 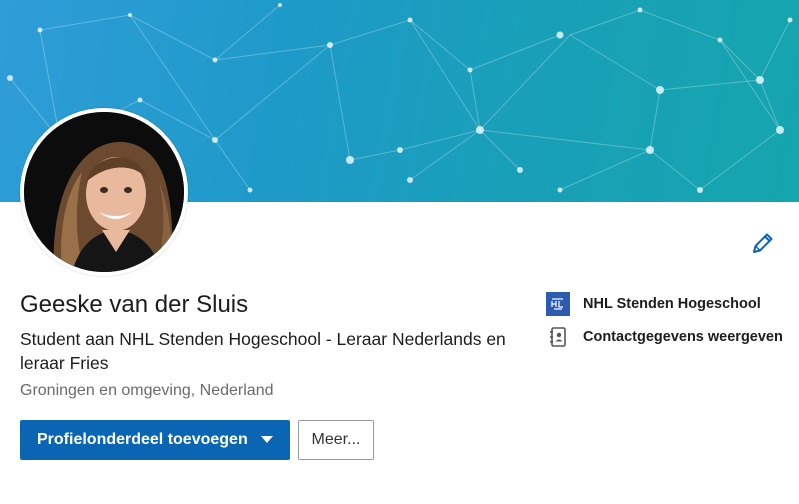 I want to click on contact-card-icon, so click(x=558, y=337).